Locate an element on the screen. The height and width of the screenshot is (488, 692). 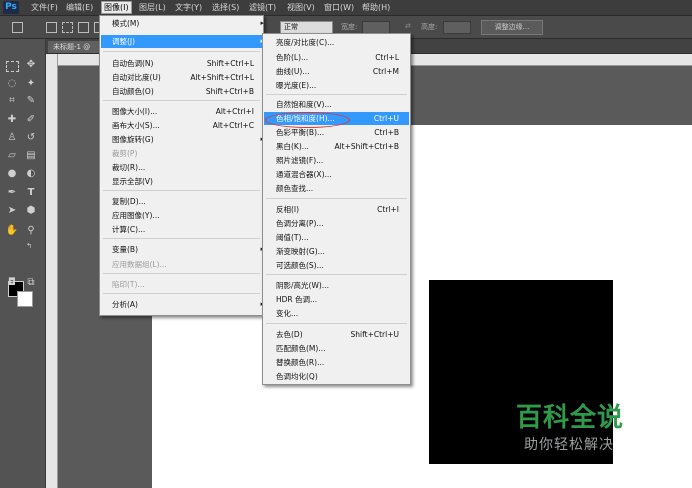
type-icon: T is located at coordinates (31, 193).